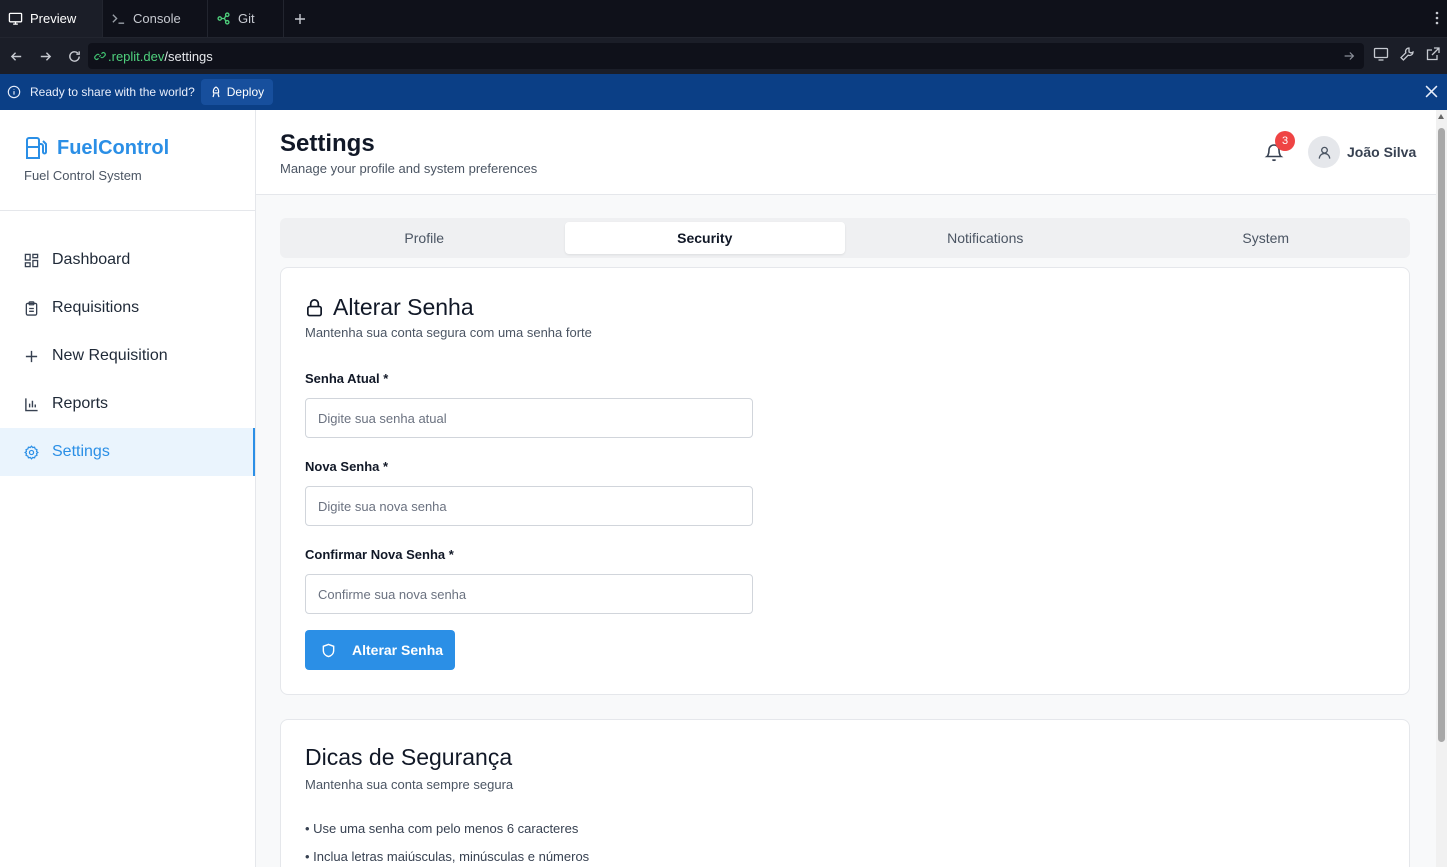  What do you see at coordinates (31, 452) in the screenshot?
I see `gear-icon` at bounding box center [31, 452].